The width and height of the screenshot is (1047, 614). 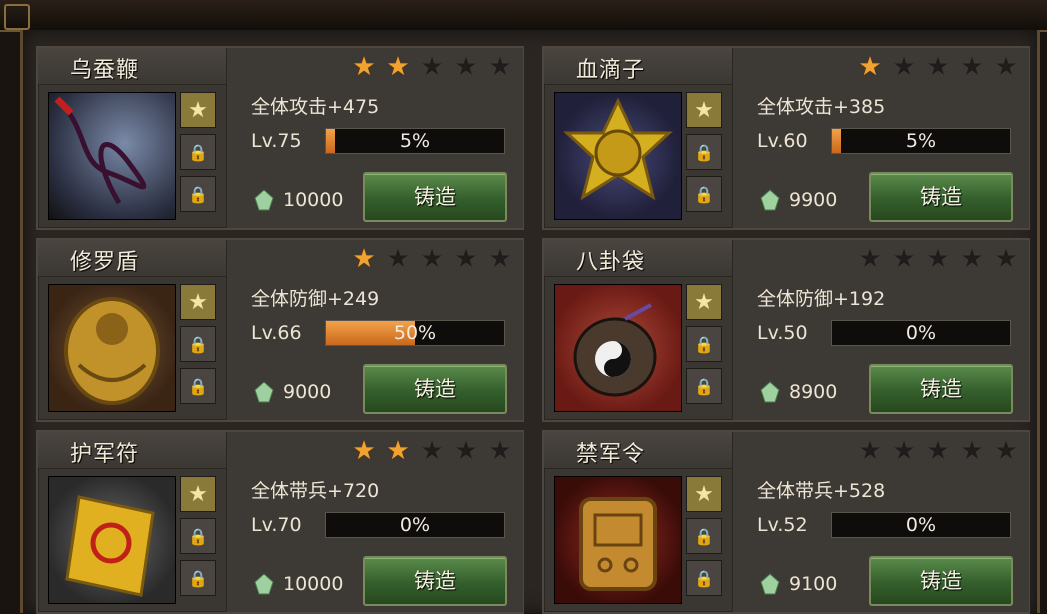 What do you see at coordinates (821, 491) in the screenshot?
I see `stat-bonus: 全体带兵+528` at bounding box center [821, 491].